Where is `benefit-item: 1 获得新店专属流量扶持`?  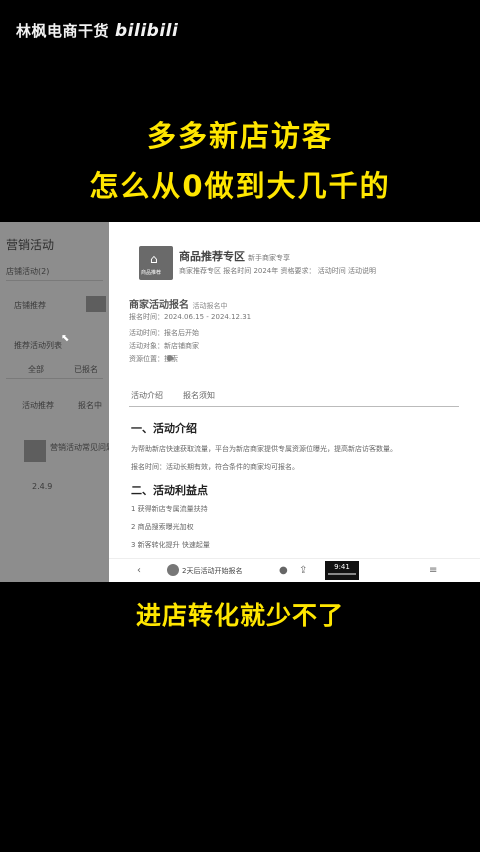 benefit-item: 1 获得新店专属流量扶持 is located at coordinates (169, 509).